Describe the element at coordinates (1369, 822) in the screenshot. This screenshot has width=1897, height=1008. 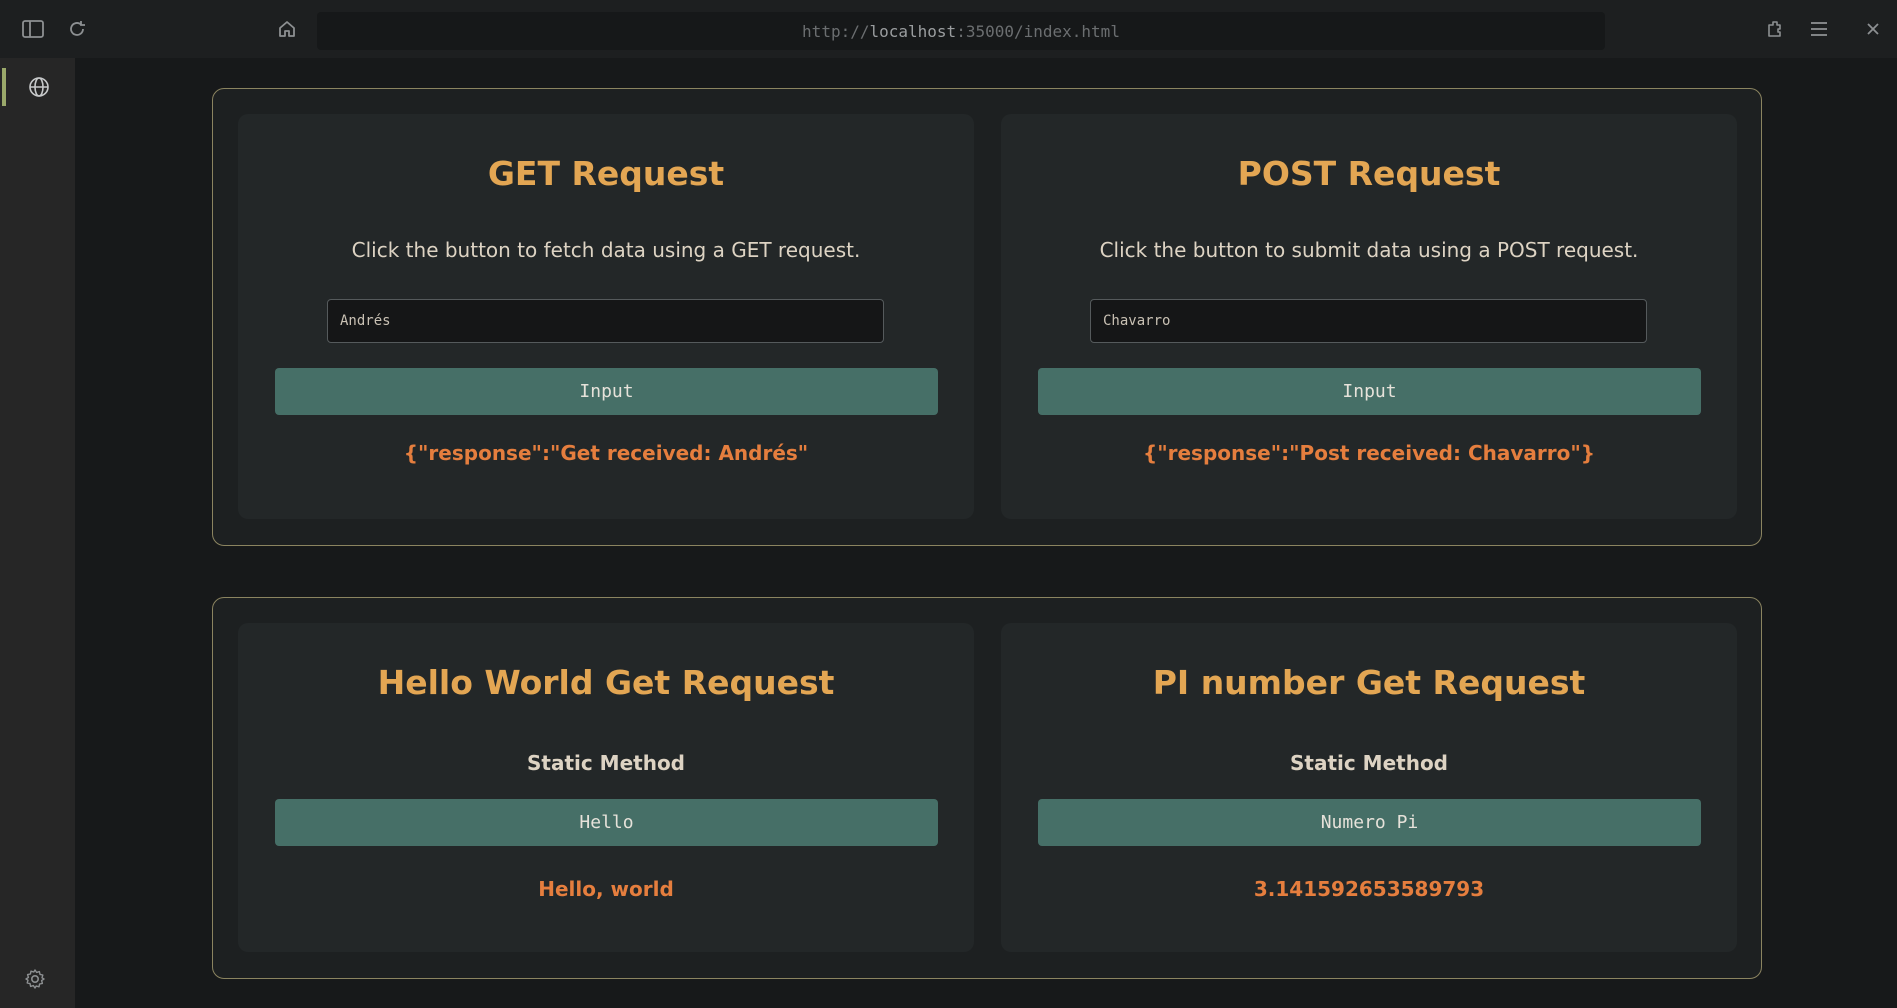
I see `numero-pi-button: Numero Pi` at that location.